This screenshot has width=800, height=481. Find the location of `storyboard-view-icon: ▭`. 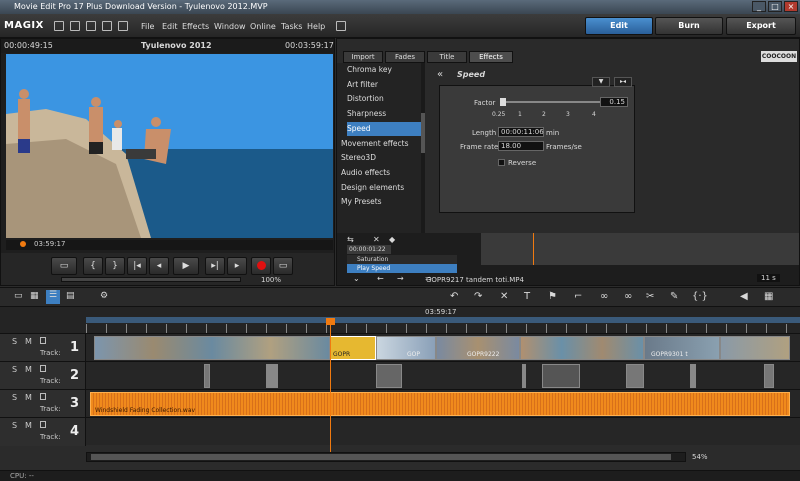

storyboard-view-icon: ▭ is located at coordinates (18, 296).